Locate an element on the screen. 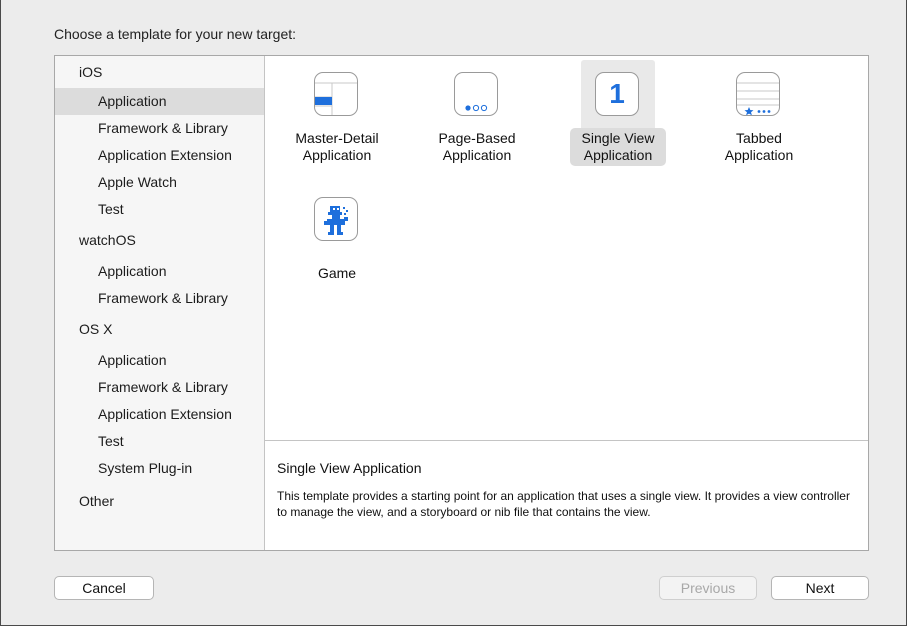 This screenshot has width=910, height=637. dialog-title: Choose a template for your new target: is located at coordinates (175, 34).